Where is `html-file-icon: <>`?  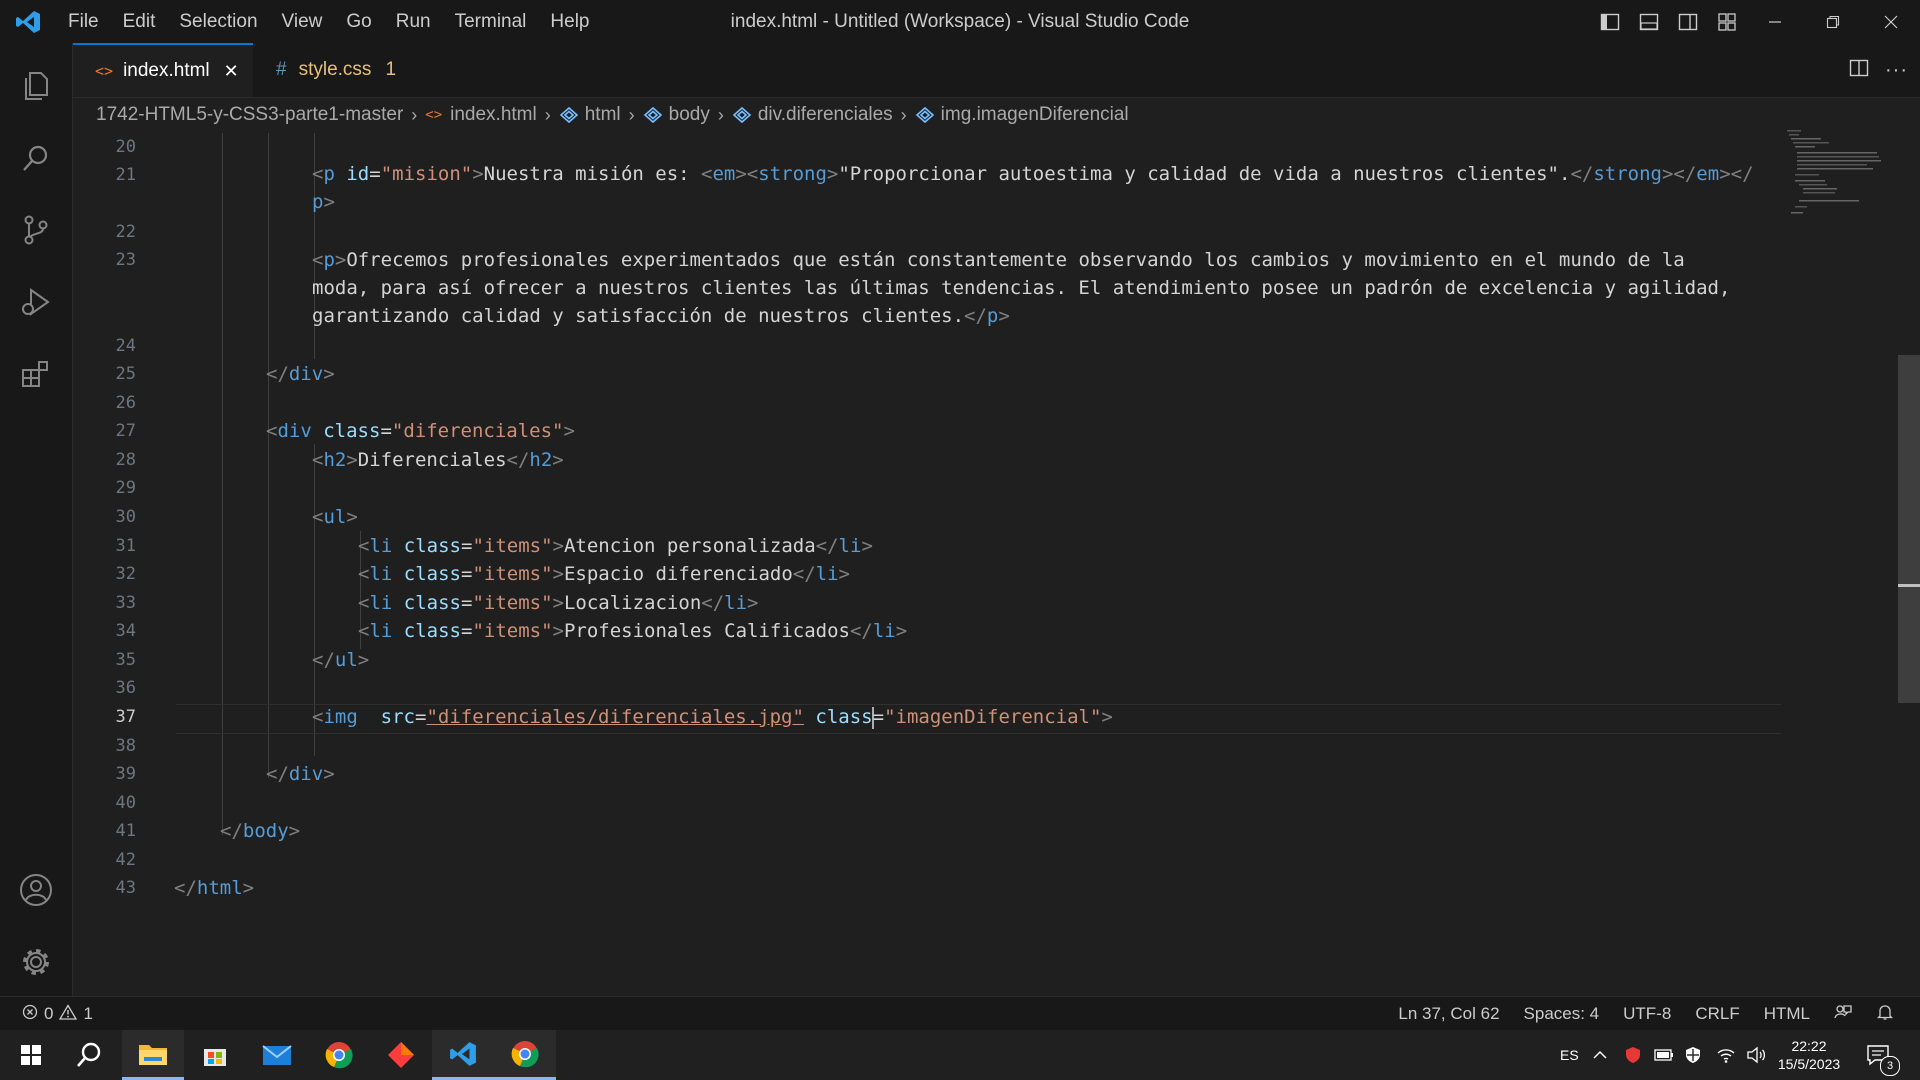
html-file-icon: <> is located at coordinates (434, 115).